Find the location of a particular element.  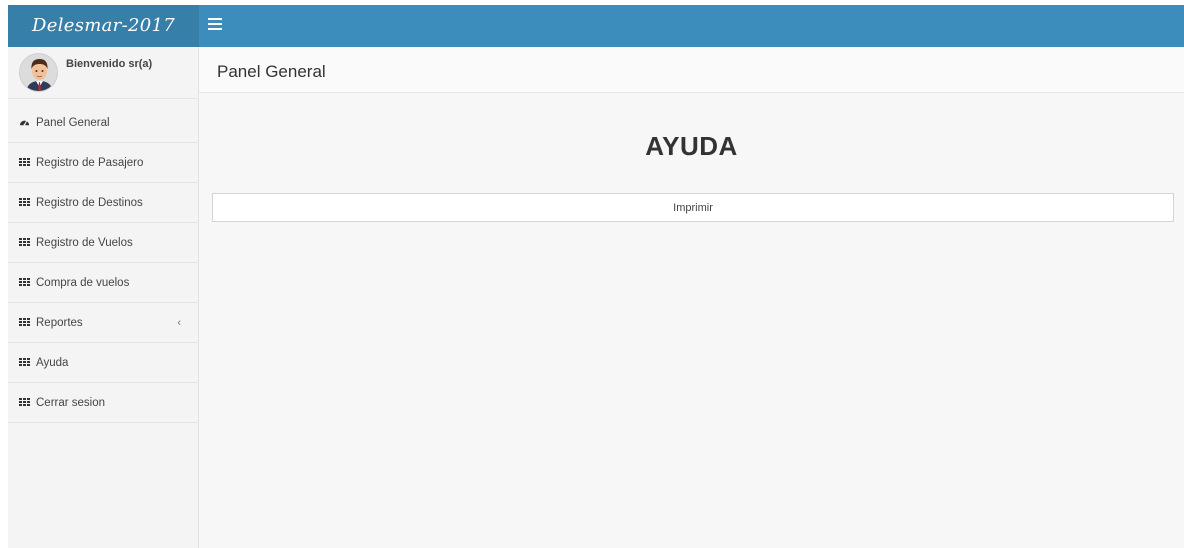

user-avatar-icon is located at coordinates (38, 72).